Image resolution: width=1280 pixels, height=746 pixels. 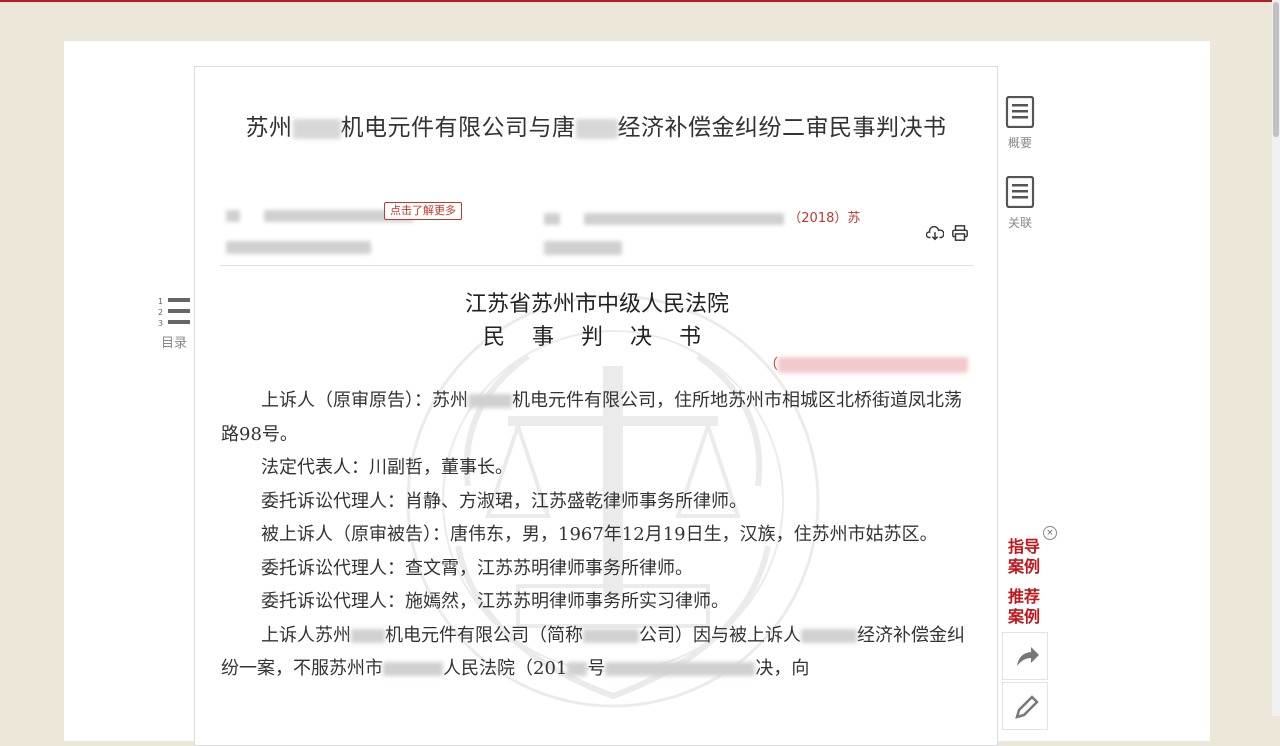 What do you see at coordinates (269, 128) in the screenshot?
I see `title-part-1: 苏州` at bounding box center [269, 128].